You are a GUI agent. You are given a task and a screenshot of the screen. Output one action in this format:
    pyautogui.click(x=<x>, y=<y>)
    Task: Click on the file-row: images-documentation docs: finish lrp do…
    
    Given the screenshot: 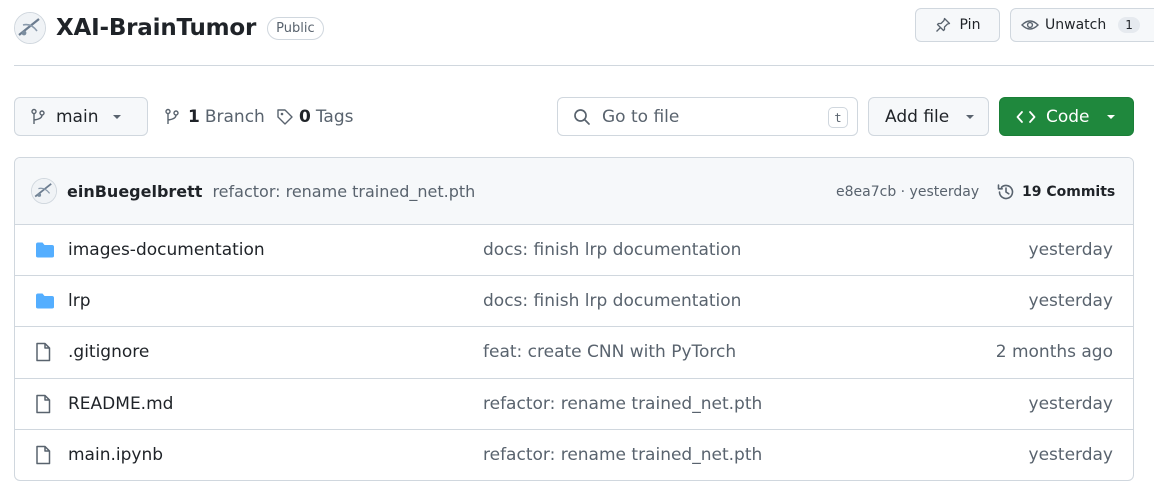 What is the action you would take?
    pyautogui.click(x=574, y=251)
    